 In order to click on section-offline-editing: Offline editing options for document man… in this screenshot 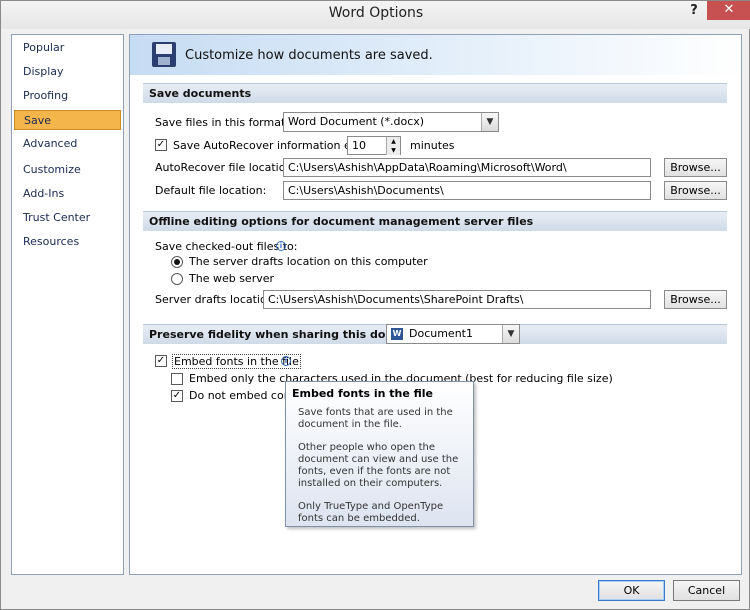, I will do `click(435, 221)`.